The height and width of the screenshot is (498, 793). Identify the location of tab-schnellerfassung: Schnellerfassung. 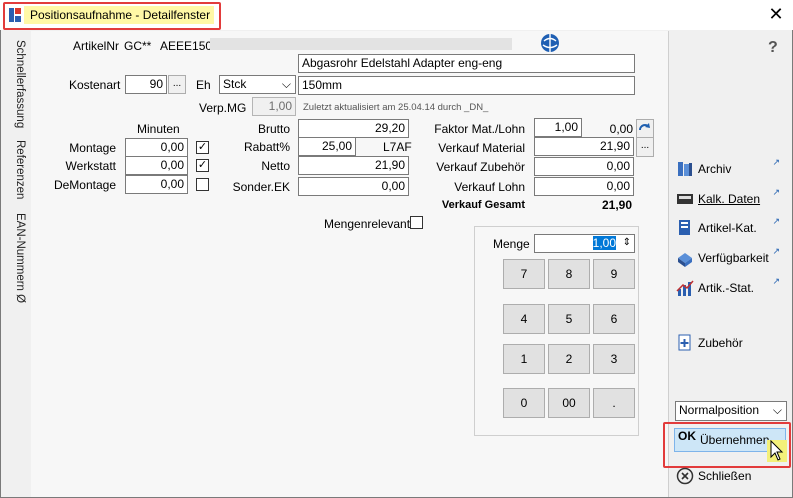
(16, 84).